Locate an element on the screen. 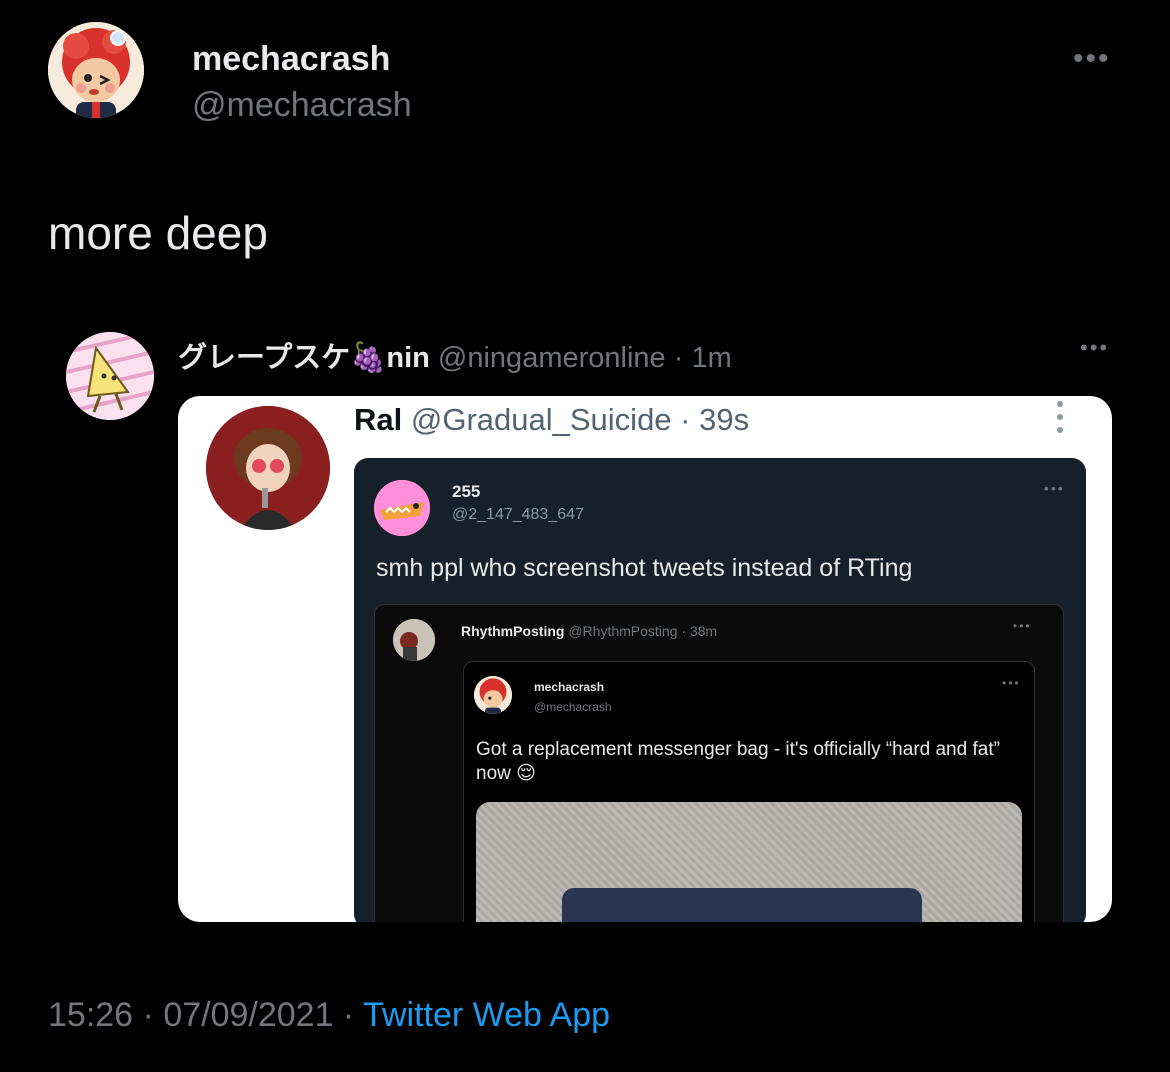 This screenshot has height=1072, width=1170. quoted-tweet-header: グレープスケ🍇nin @ningameronline · 1m is located at coordinates (455, 355).